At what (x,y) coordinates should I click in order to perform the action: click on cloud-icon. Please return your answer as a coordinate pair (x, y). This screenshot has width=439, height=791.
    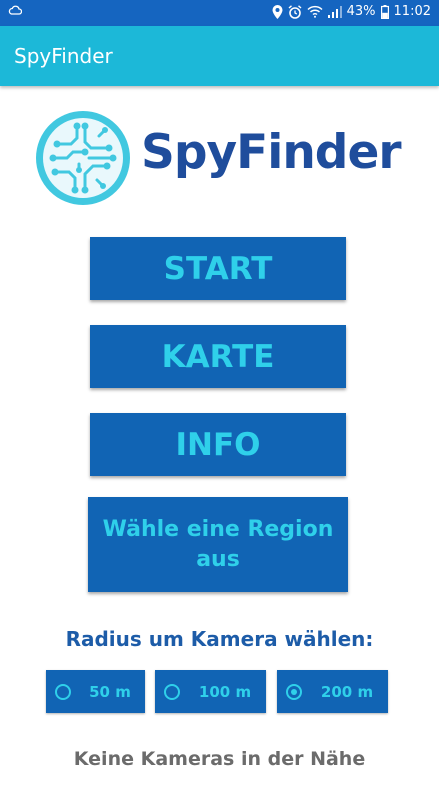
    Looking at the image, I should click on (15, 10).